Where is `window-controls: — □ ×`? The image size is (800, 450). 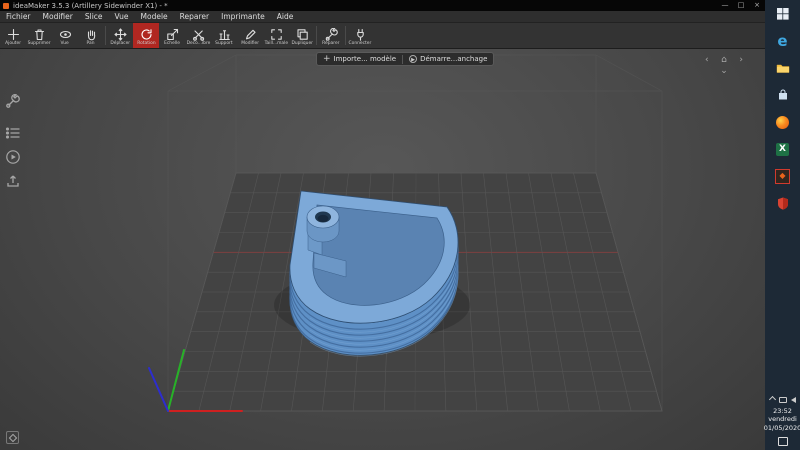
window-controls: — □ × is located at coordinates (741, 5).